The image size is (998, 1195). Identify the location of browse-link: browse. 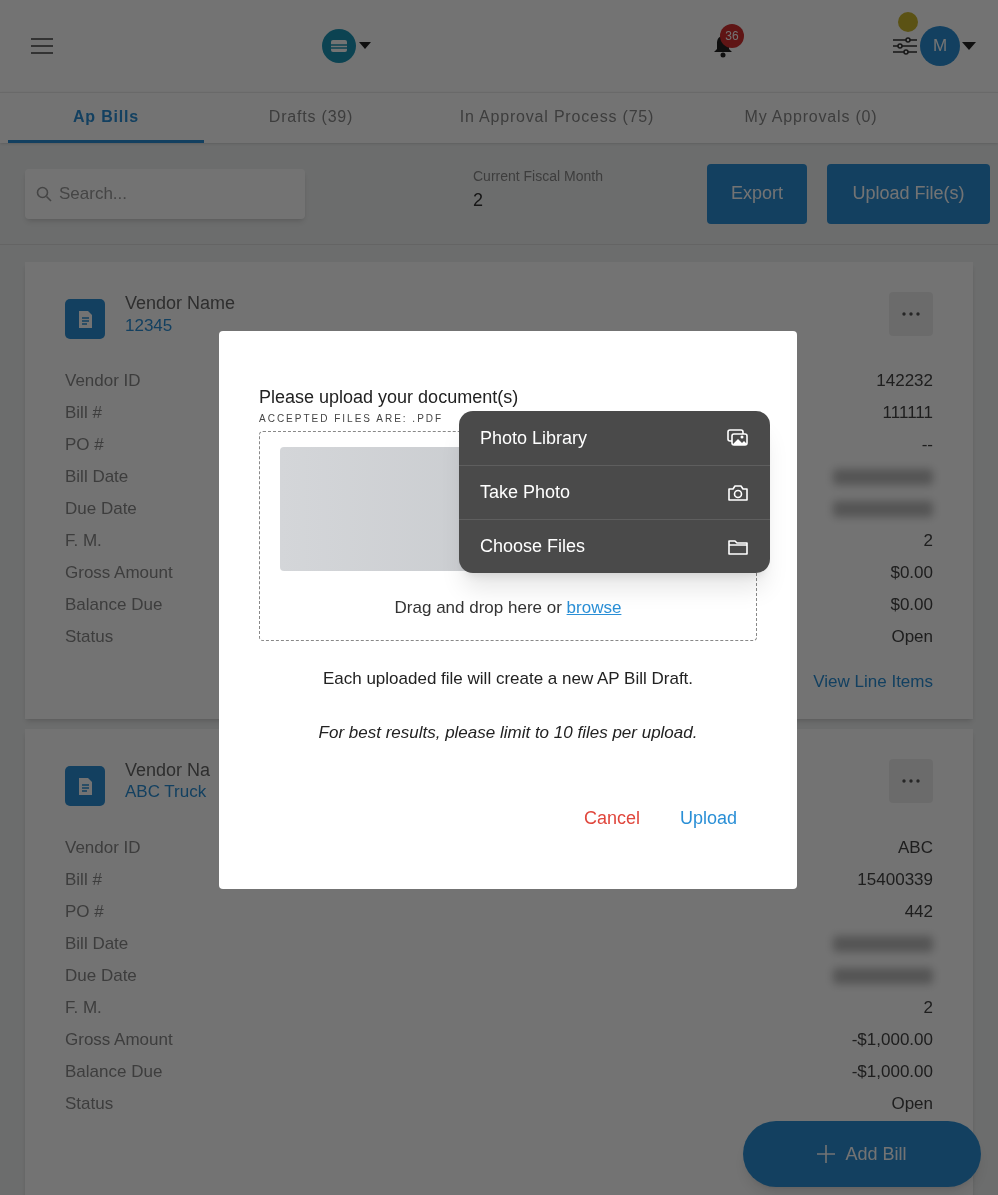
(594, 607).